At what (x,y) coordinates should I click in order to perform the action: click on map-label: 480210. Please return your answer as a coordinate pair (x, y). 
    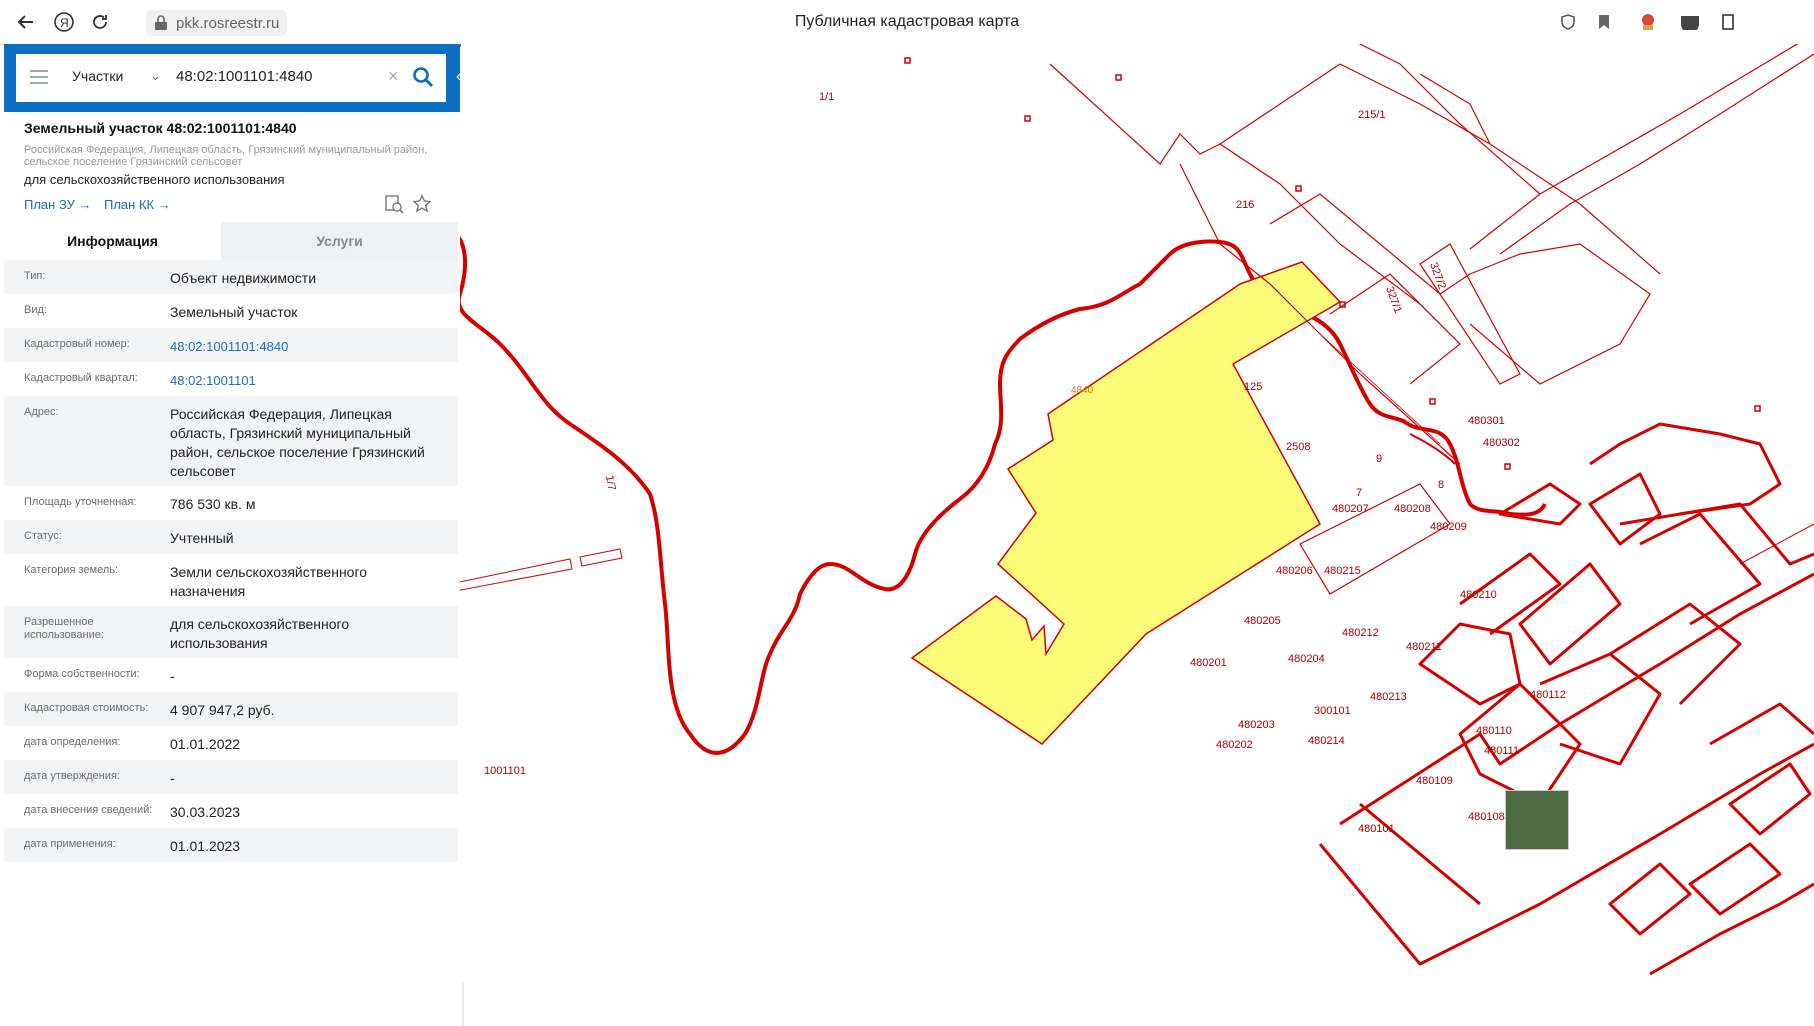
    Looking at the image, I should click on (1478, 595).